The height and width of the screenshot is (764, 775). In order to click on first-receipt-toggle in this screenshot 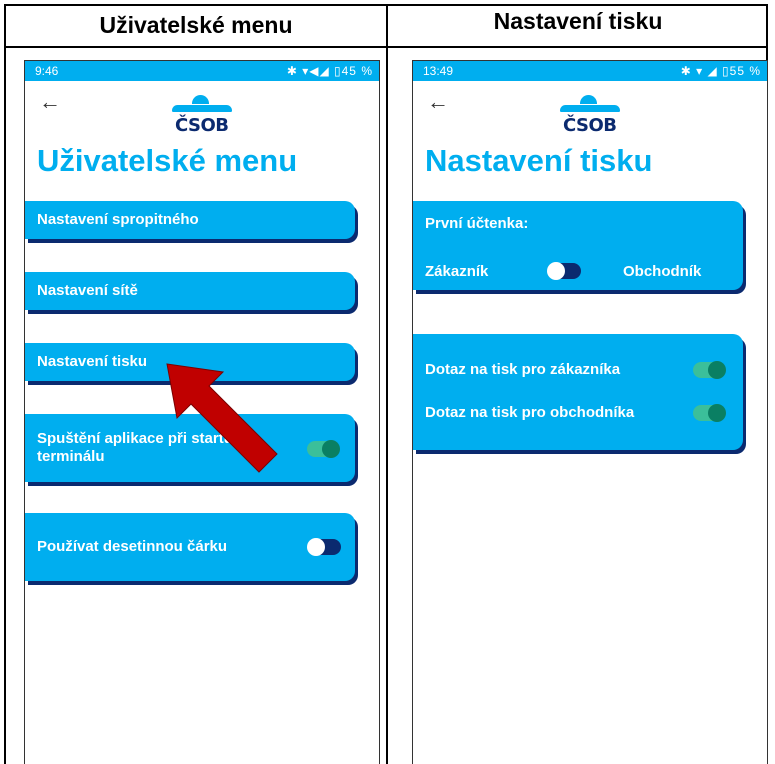, I will do `click(564, 271)`.